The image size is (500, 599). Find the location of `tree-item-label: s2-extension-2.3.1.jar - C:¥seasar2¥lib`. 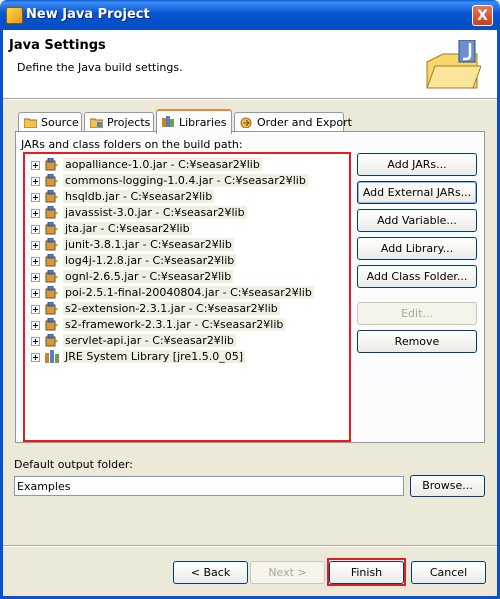

tree-item-label: s2-extension-2.3.1.jar - C:¥seasar2¥lib is located at coordinates (171, 308).